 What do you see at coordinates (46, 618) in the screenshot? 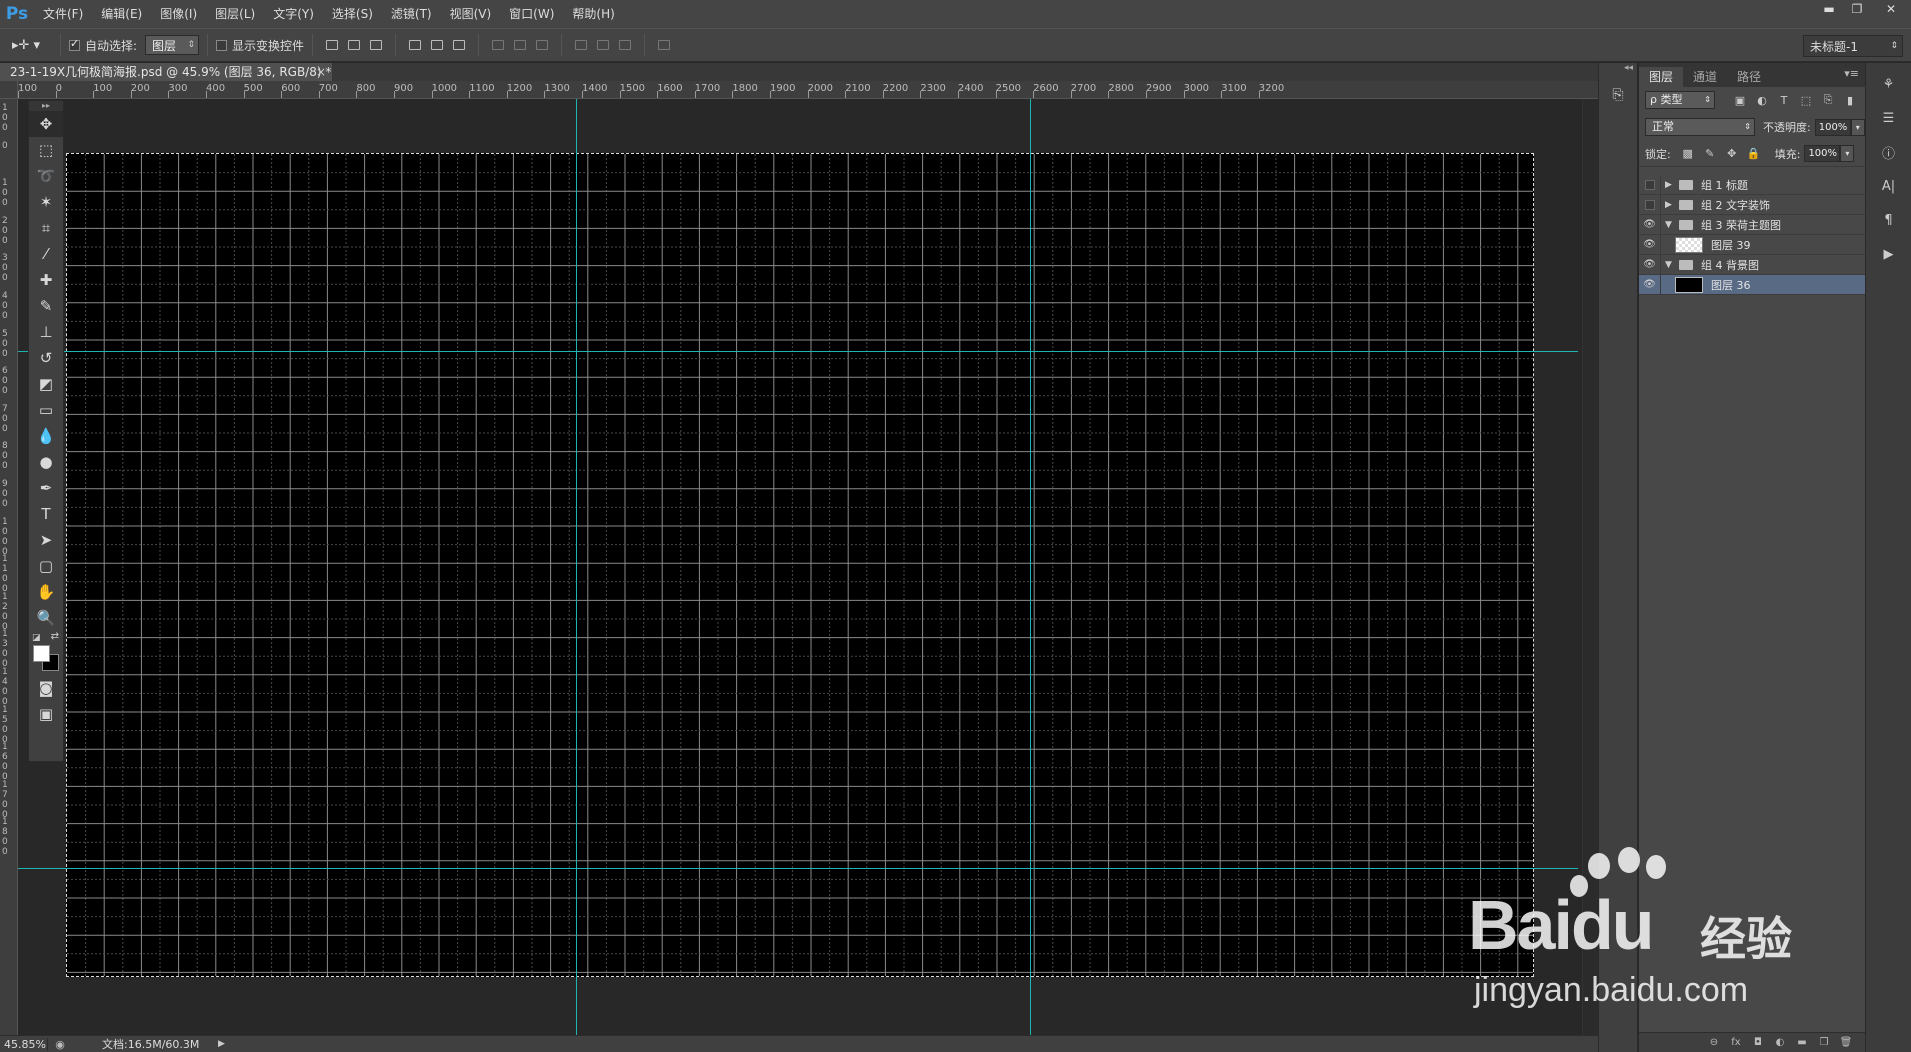
I see `zoom-tool-icon: 🔍` at bounding box center [46, 618].